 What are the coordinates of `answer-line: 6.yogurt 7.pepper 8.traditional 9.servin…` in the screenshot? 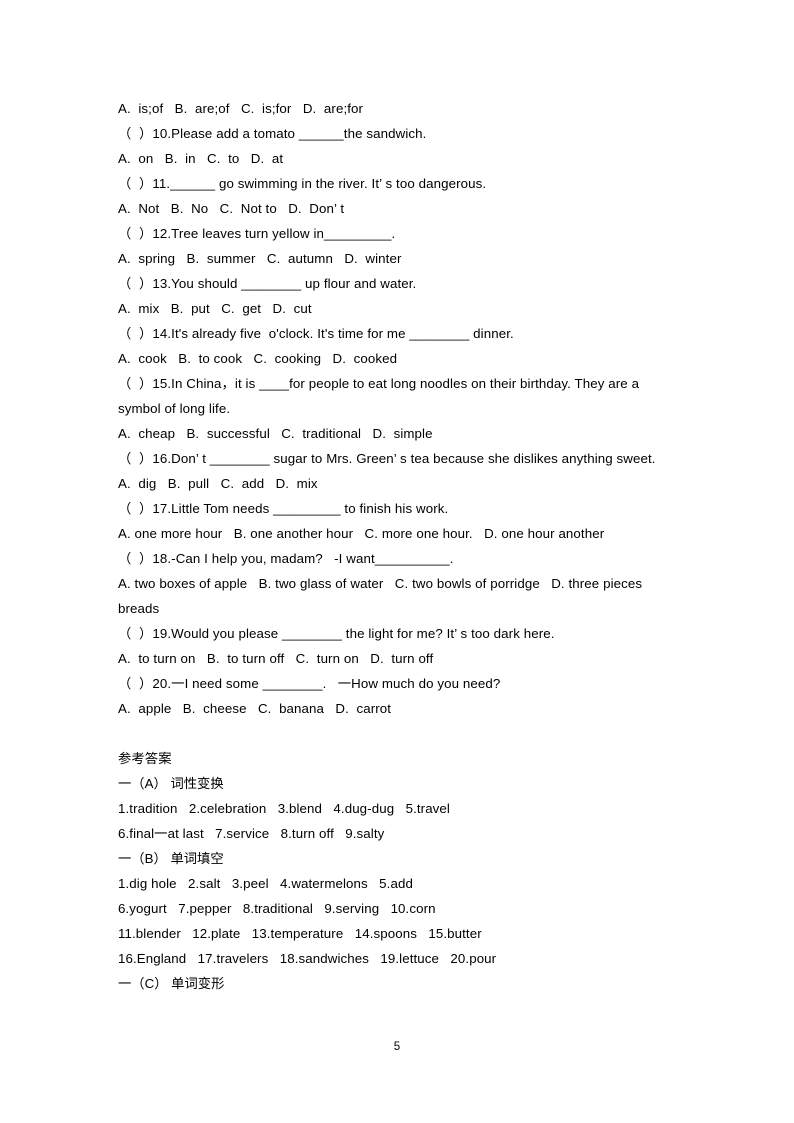 It's located at (277, 908).